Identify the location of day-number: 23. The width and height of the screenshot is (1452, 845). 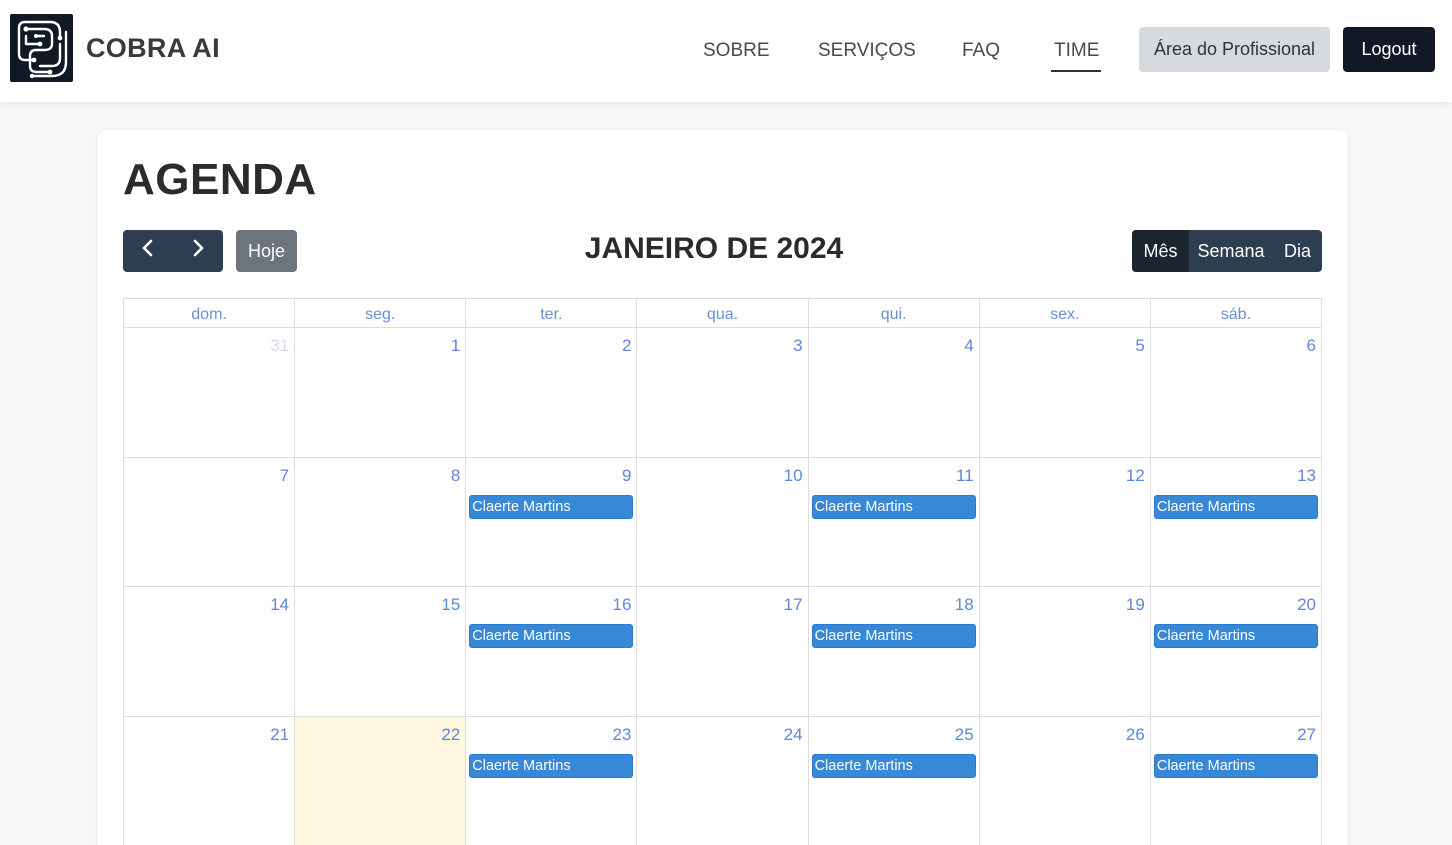
(622, 735).